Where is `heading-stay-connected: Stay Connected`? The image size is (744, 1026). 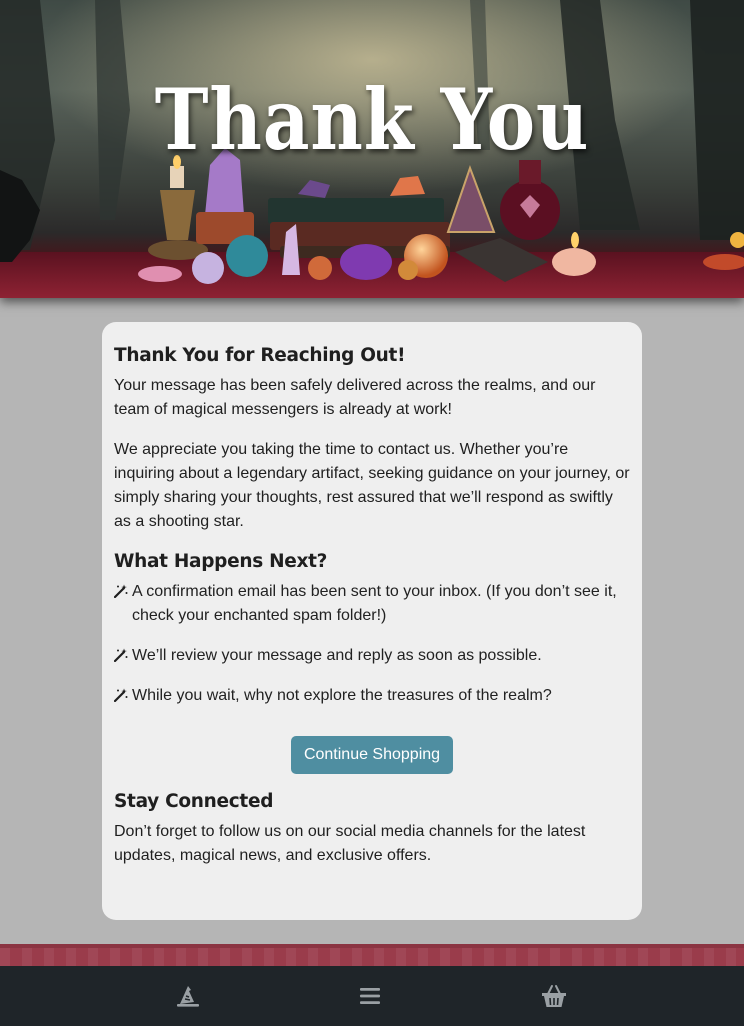 heading-stay-connected: Stay Connected is located at coordinates (194, 801).